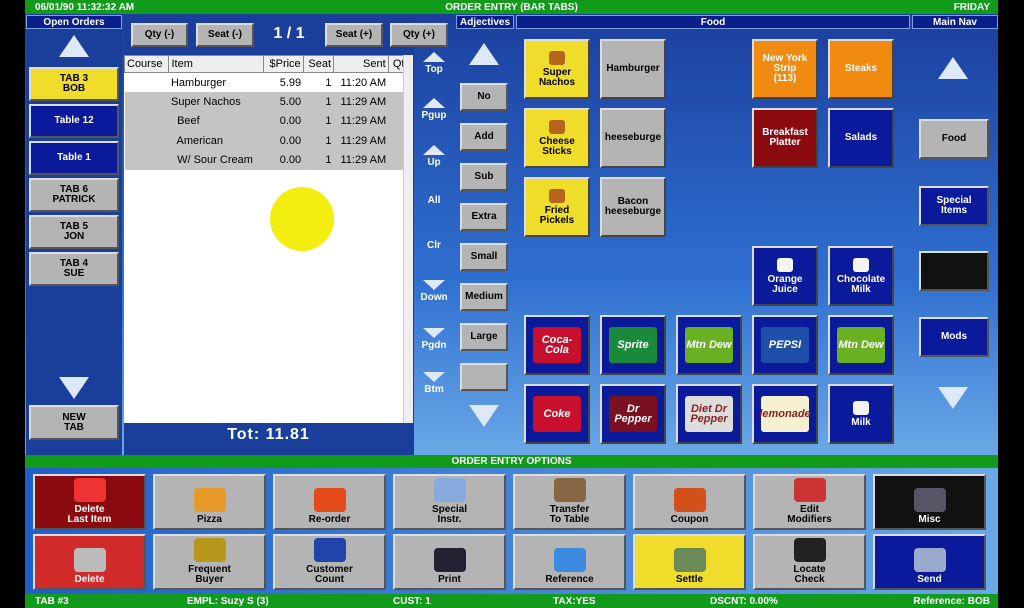 Image resolution: width=1024 pixels, height=608 pixels. What do you see at coordinates (268, 141) in the screenshot?
I see `order-row: American 0.00 1 11:29 AM` at bounding box center [268, 141].